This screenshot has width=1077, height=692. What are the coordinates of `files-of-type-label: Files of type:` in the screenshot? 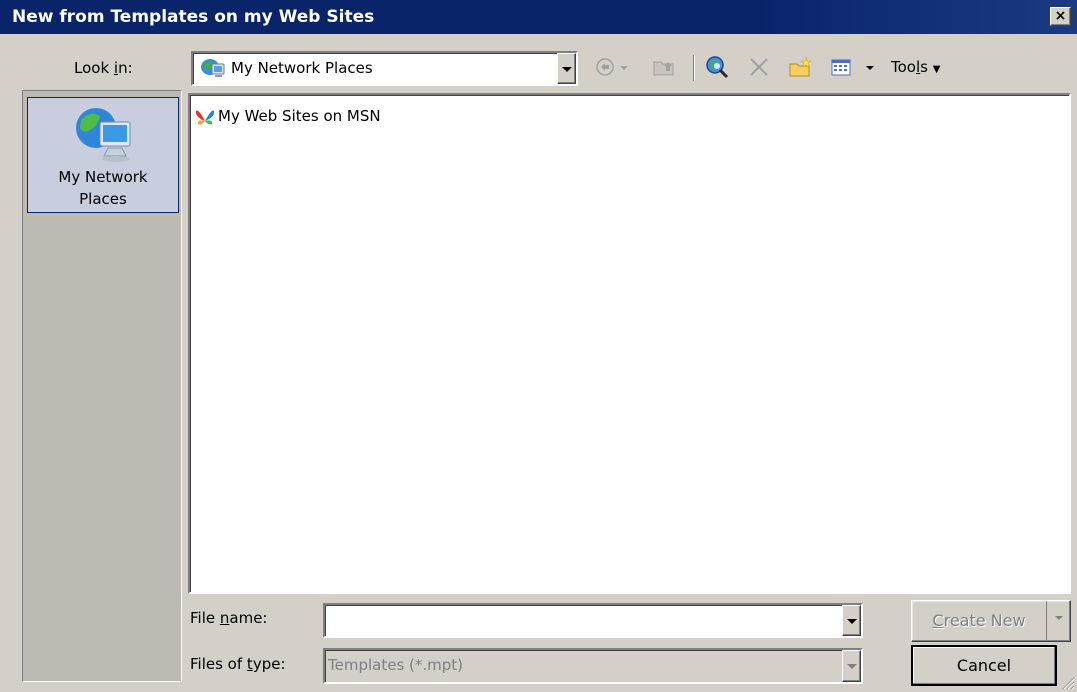 It's located at (238, 664).